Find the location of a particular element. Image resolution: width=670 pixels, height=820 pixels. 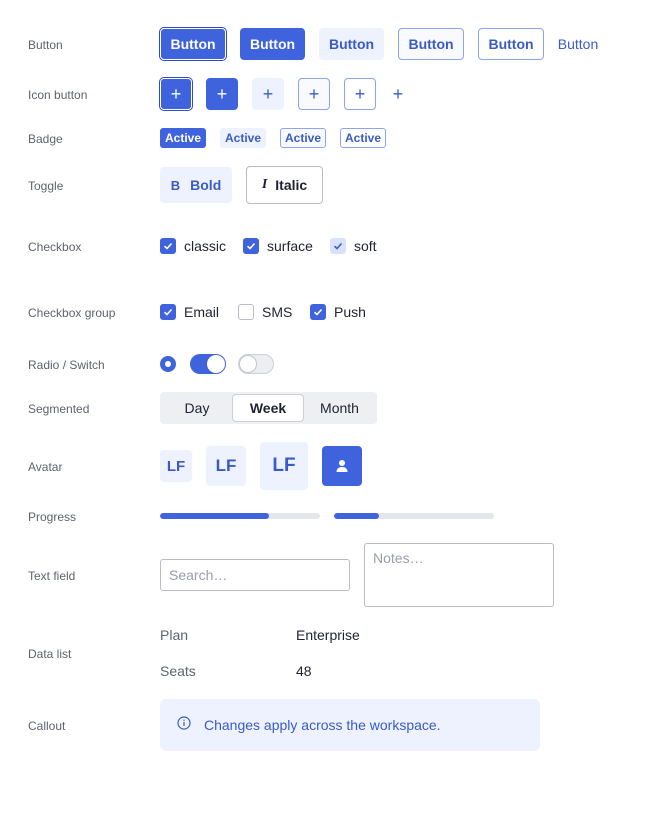

checkbox-push is located at coordinates (318, 312).